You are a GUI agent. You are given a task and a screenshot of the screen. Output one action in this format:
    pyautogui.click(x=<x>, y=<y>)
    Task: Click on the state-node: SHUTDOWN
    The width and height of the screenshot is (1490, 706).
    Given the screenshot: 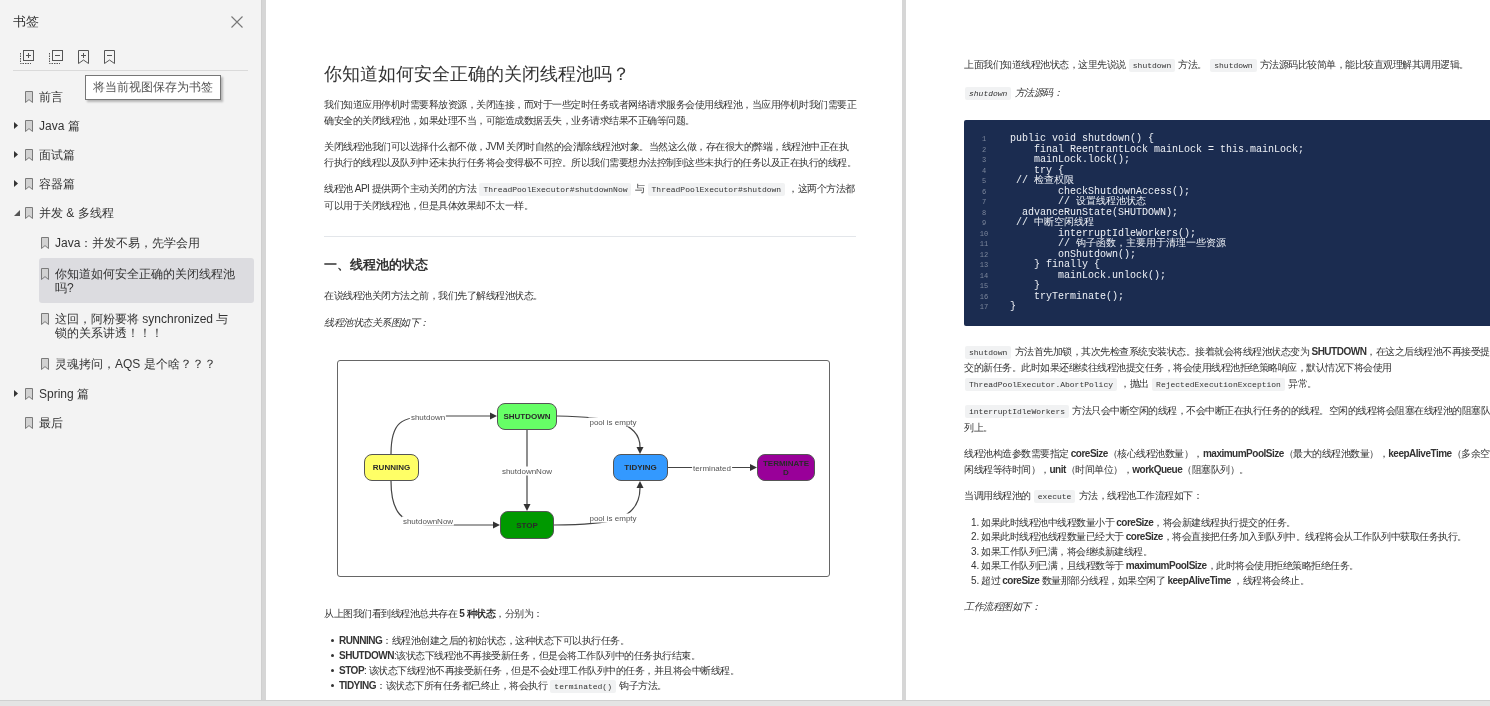 What is the action you would take?
    pyautogui.click(x=527, y=416)
    